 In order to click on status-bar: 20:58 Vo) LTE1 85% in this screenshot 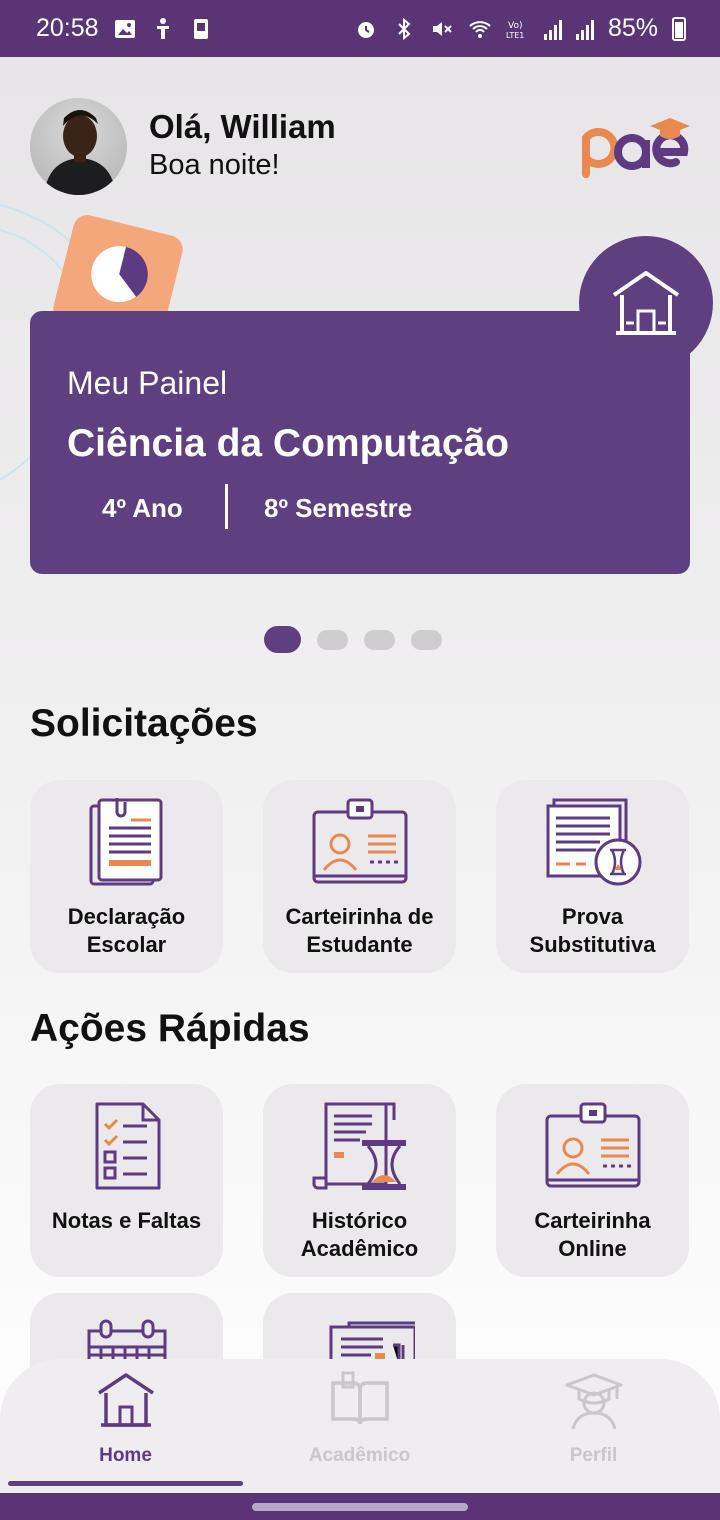, I will do `click(360, 28)`.